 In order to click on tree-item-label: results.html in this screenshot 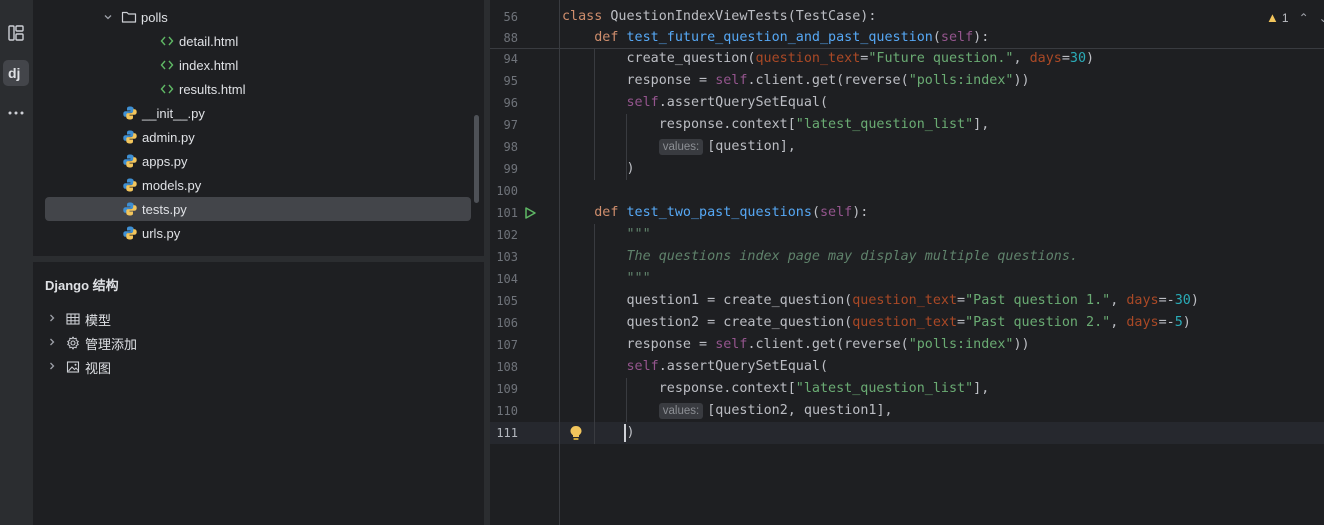, I will do `click(212, 89)`.